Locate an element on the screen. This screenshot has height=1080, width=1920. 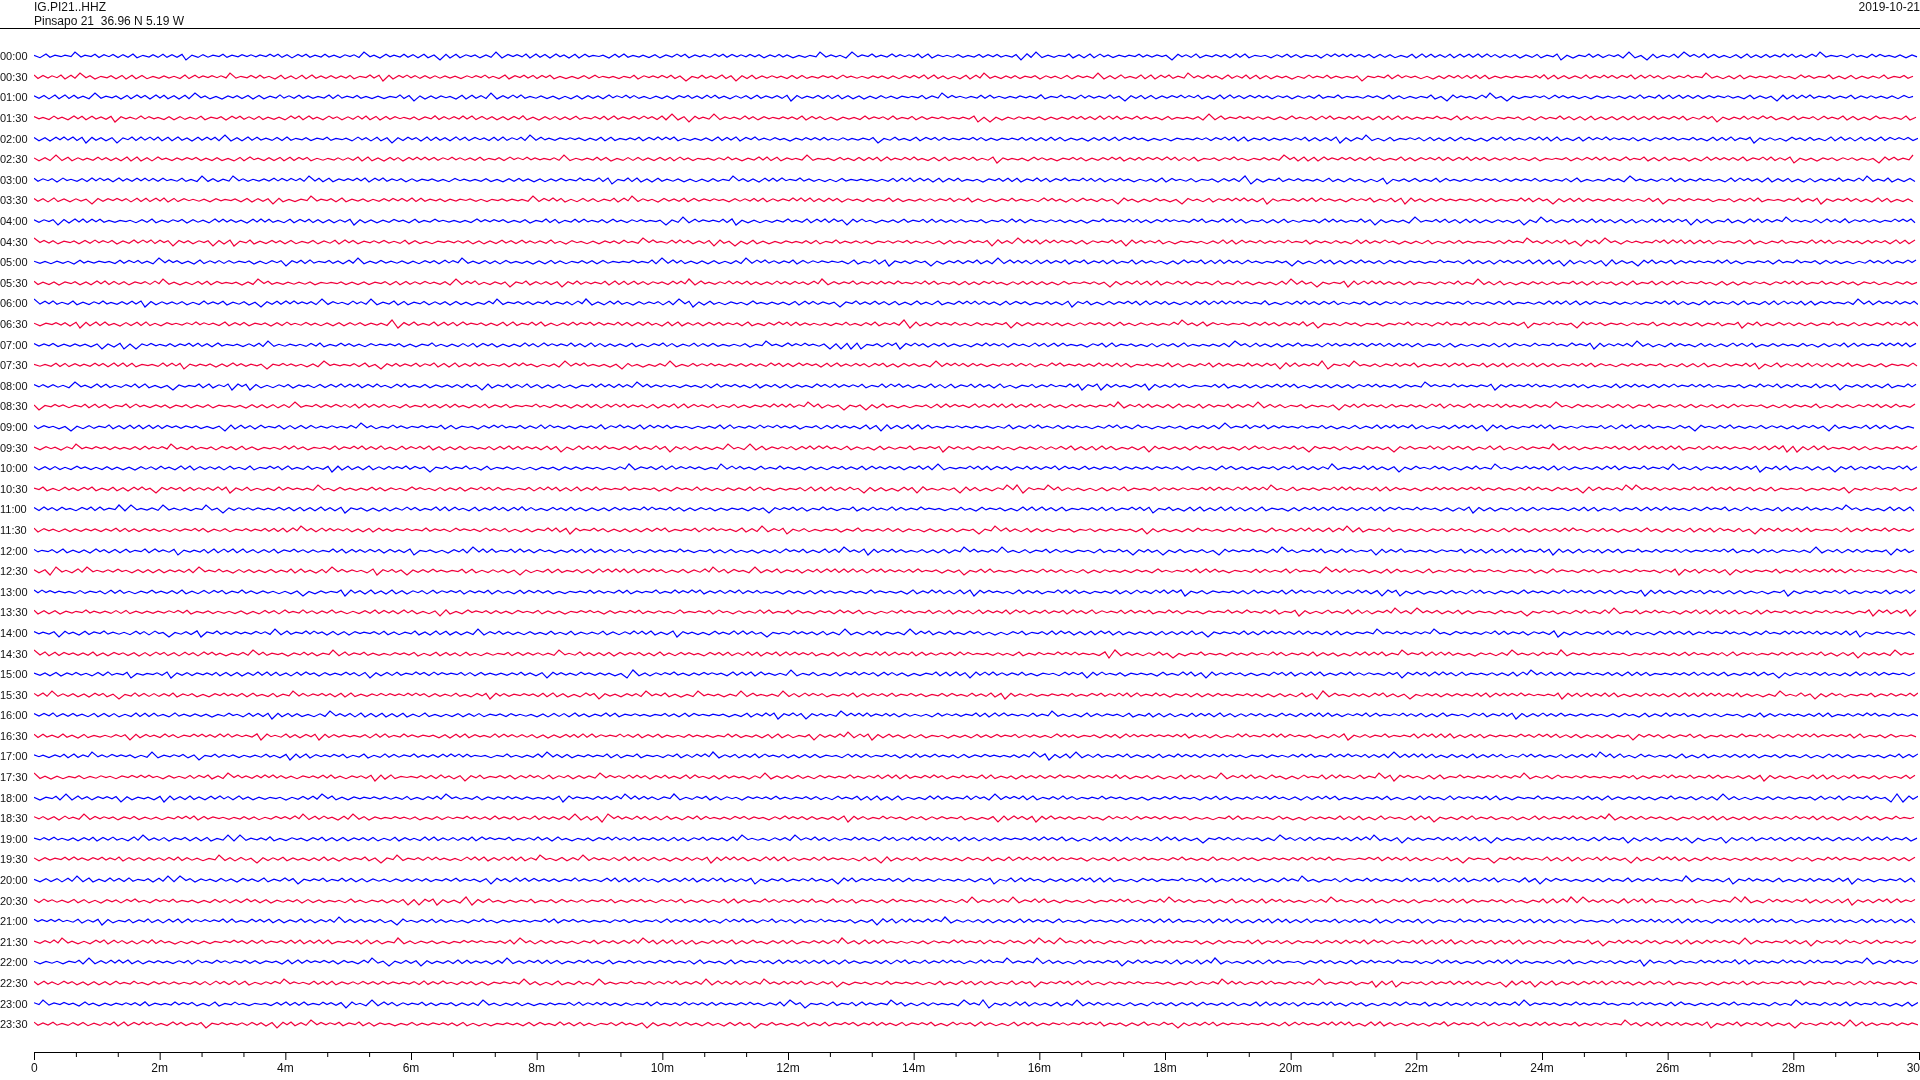
time-label: 03:00 is located at coordinates (14, 179).